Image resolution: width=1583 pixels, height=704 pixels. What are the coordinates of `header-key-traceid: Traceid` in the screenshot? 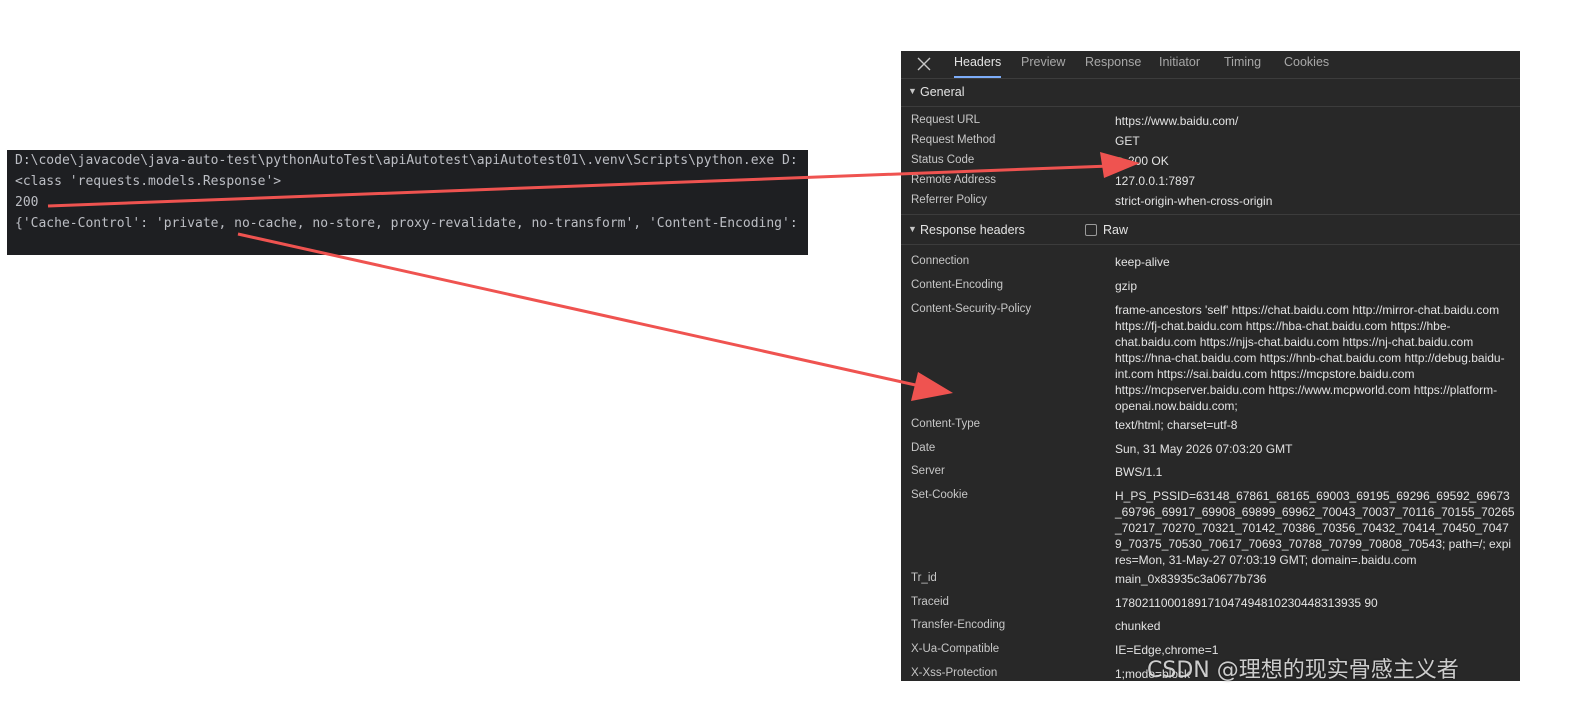 It's located at (930, 602).